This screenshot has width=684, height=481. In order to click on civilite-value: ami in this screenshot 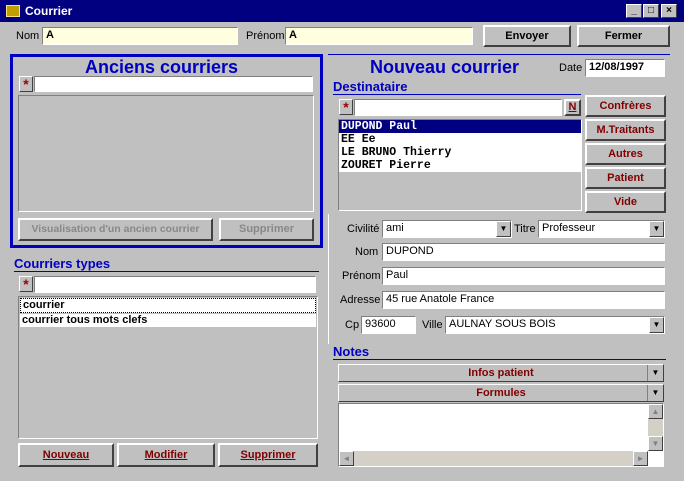, I will do `click(395, 228)`.